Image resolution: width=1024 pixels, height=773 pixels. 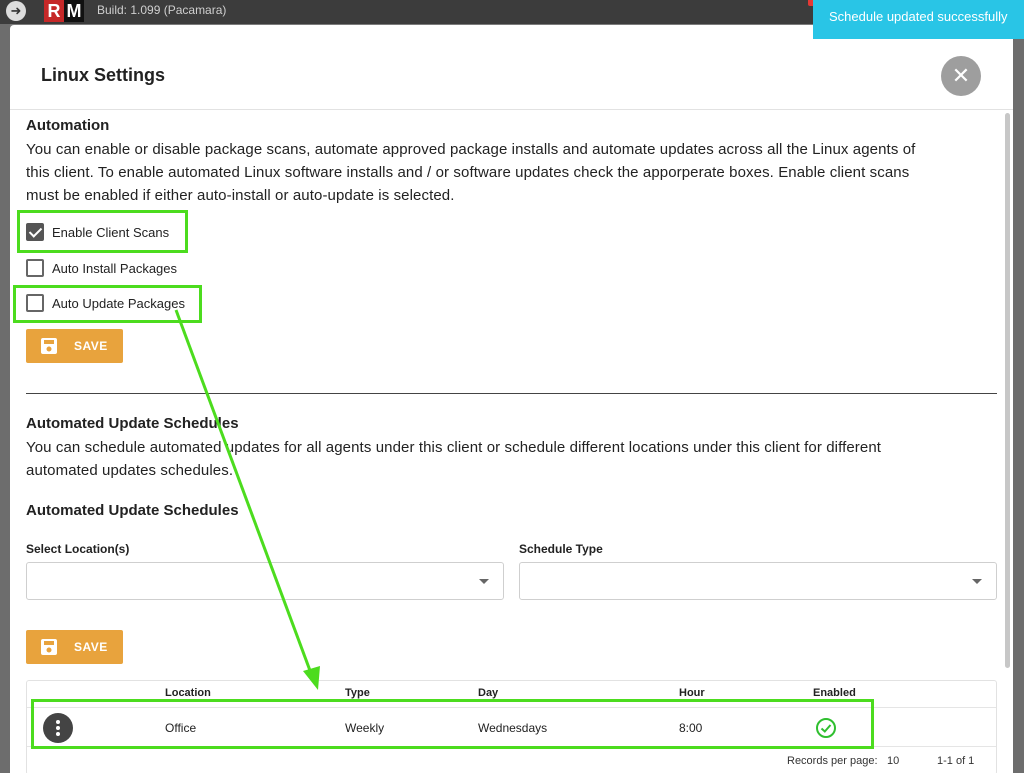 I want to click on annotation-arrow, so click(x=247, y=499).